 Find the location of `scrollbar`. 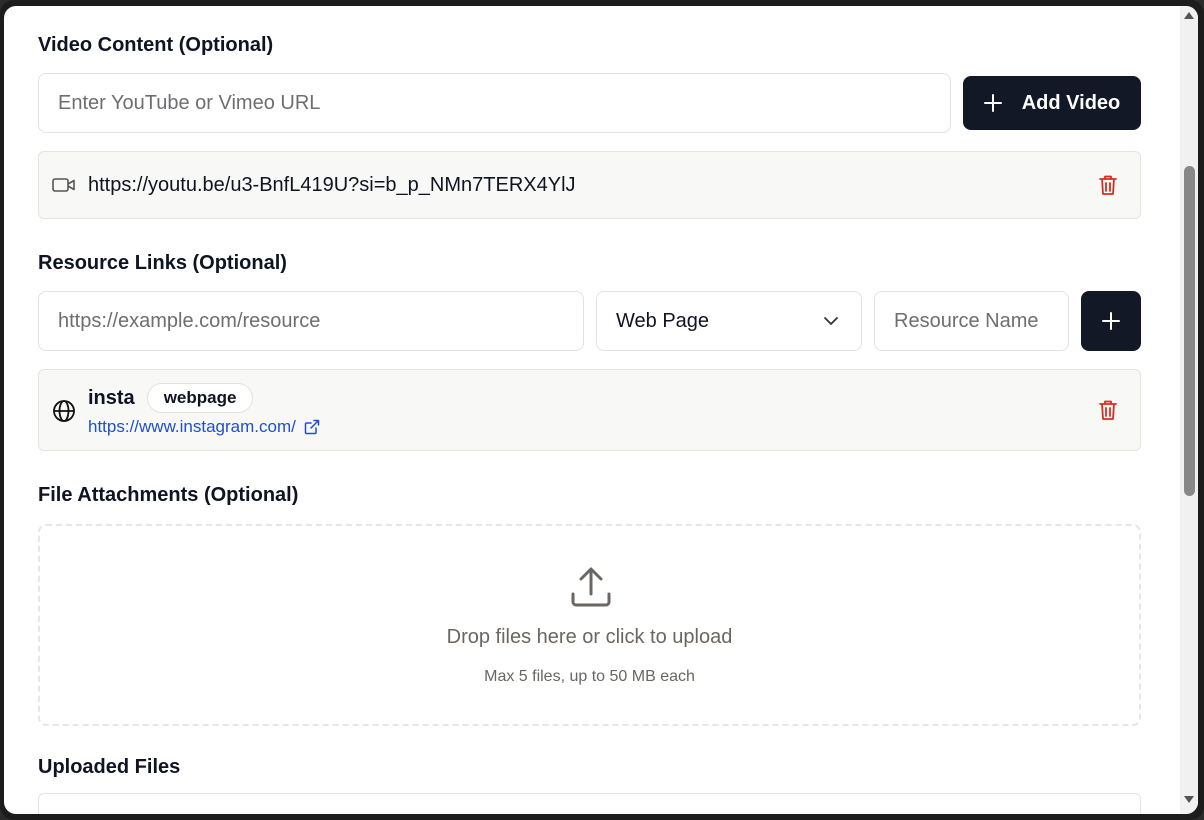

scrollbar is located at coordinates (1189, 410).